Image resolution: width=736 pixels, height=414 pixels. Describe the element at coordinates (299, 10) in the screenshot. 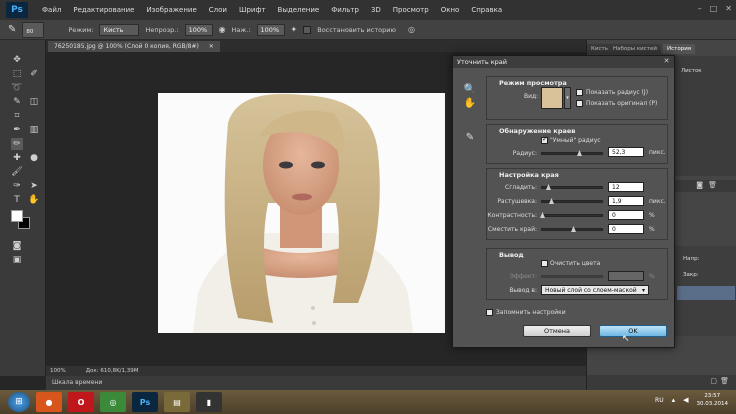

I see `menu-select: Выделение` at that location.